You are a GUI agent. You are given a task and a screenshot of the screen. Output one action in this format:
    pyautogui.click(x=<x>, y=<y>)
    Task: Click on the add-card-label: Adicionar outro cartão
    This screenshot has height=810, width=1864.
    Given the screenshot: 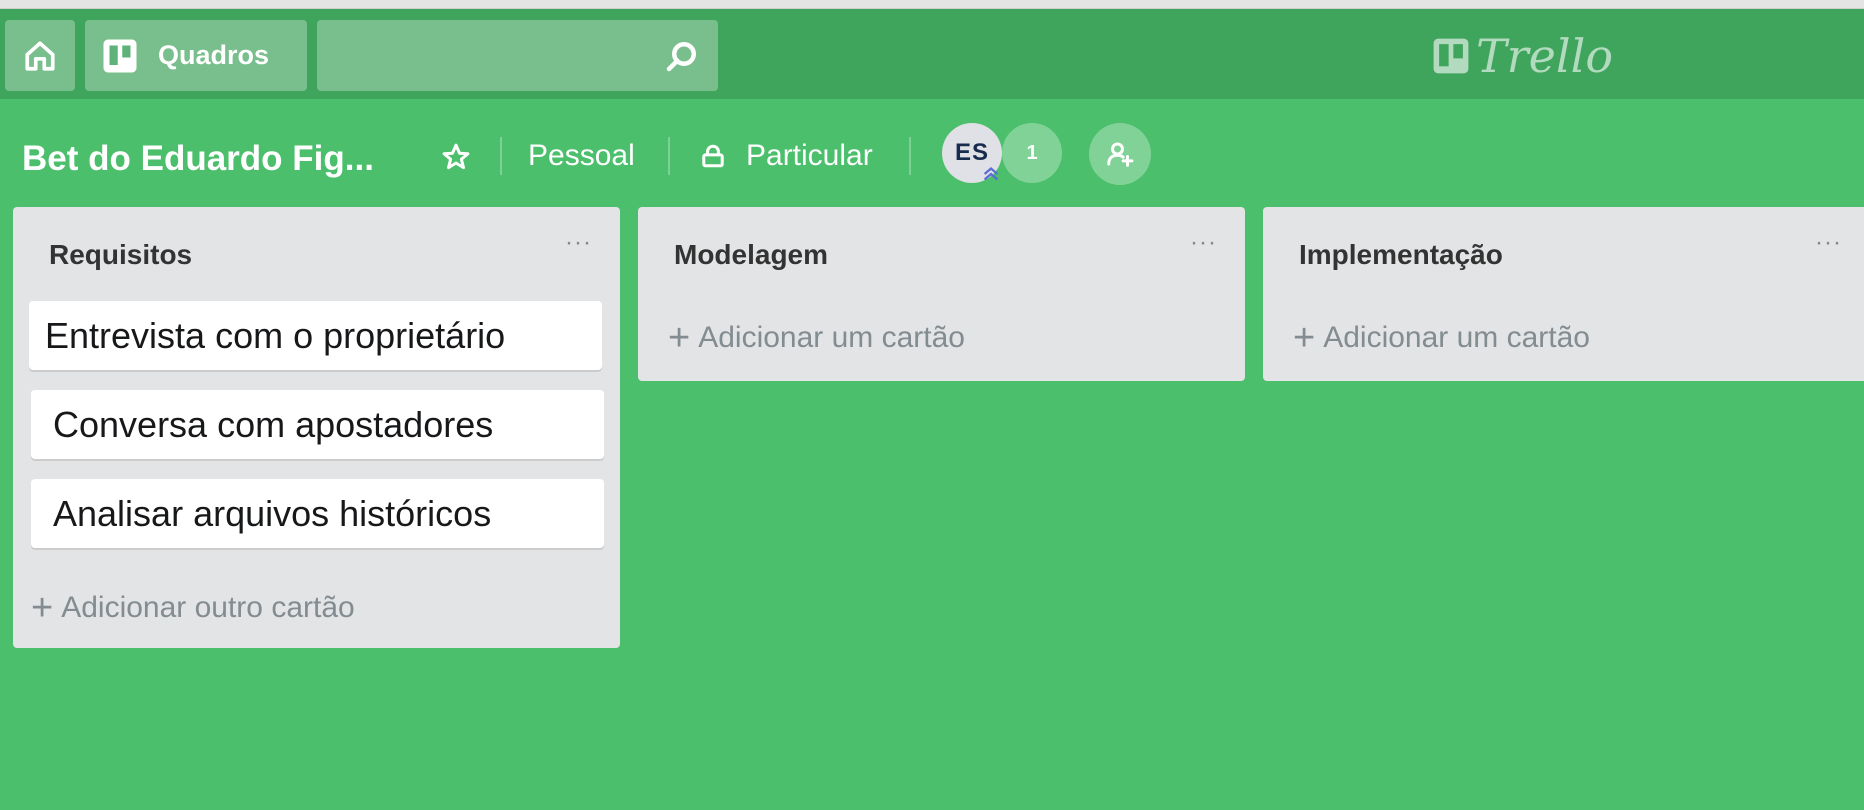 What is the action you would take?
    pyautogui.click(x=208, y=607)
    